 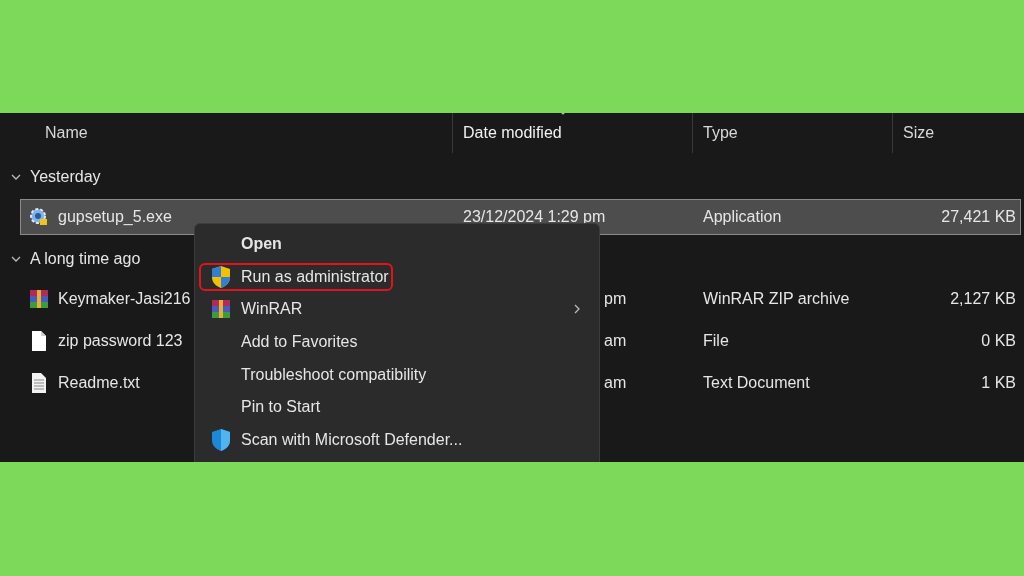 What do you see at coordinates (39, 383) in the screenshot?
I see `text-file-icon` at bounding box center [39, 383].